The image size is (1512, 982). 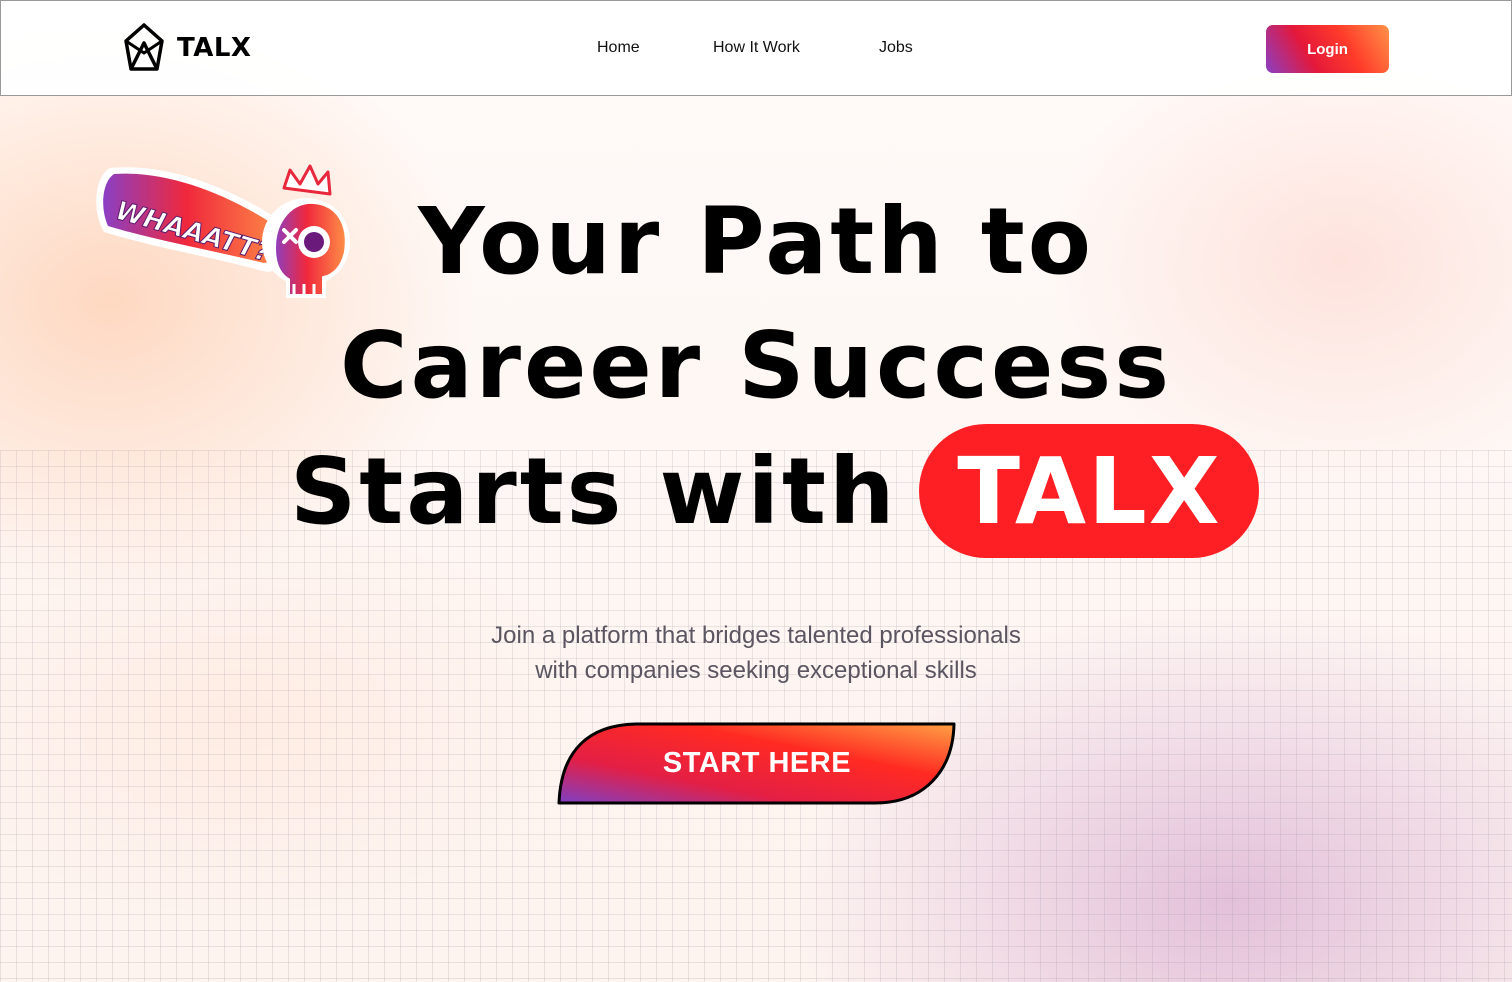 What do you see at coordinates (144, 47) in the screenshot?
I see `talx-logo-icon` at bounding box center [144, 47].